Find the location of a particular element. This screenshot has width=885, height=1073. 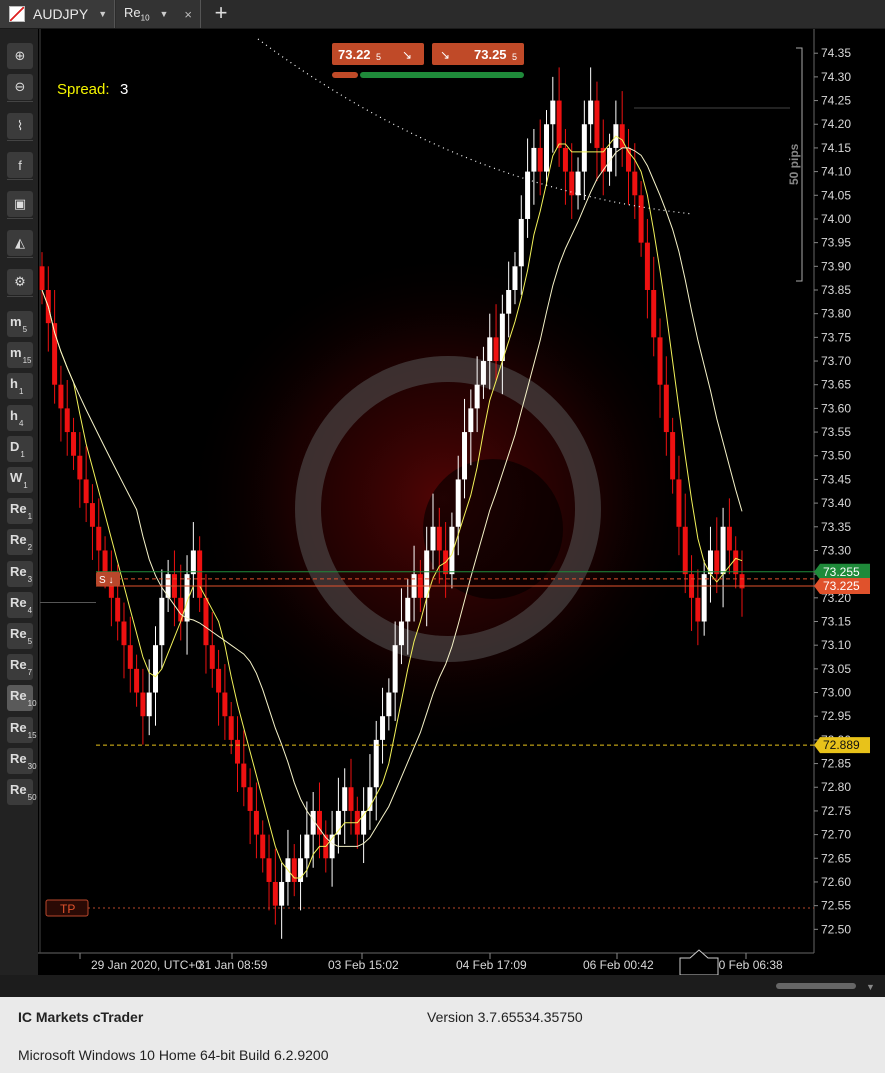

timeframe-button-re30: Re 30 is located at coordinates (22, 760).